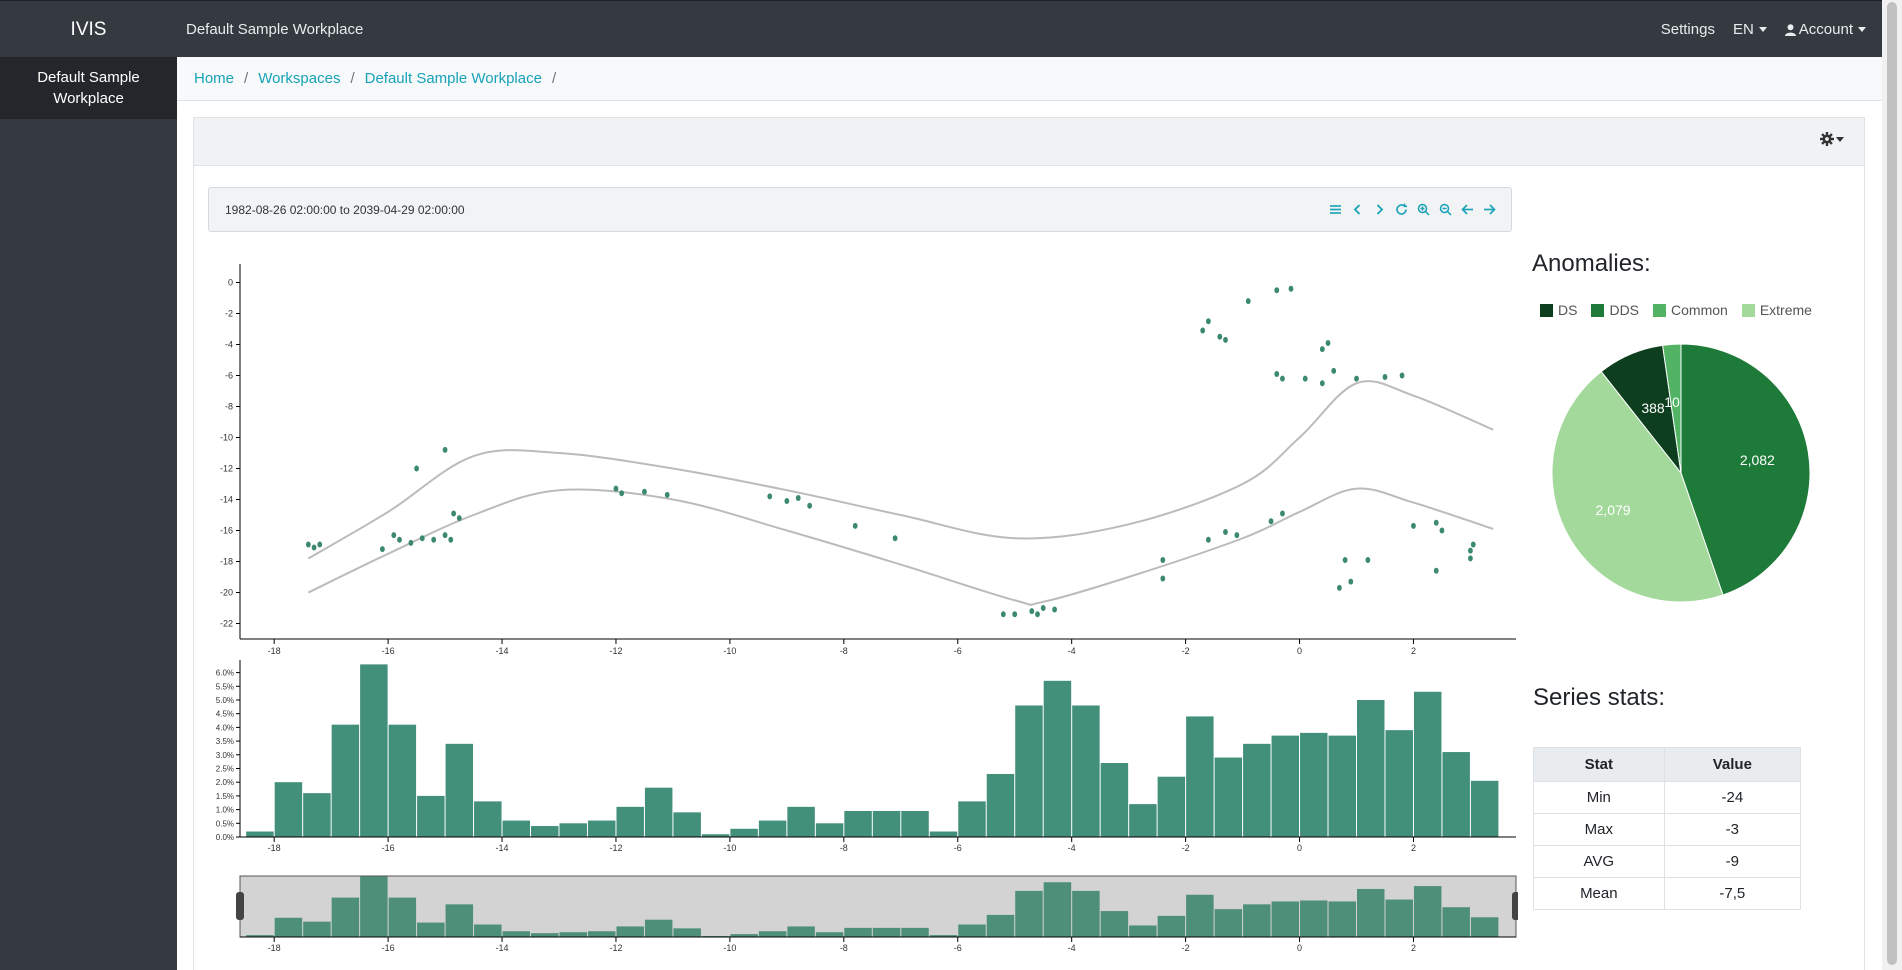 The image size is (1902, 970). Describe the element at coordinates (226, 593) in the screenshot. I see `scatter-y-tick-label: -20` at that location.